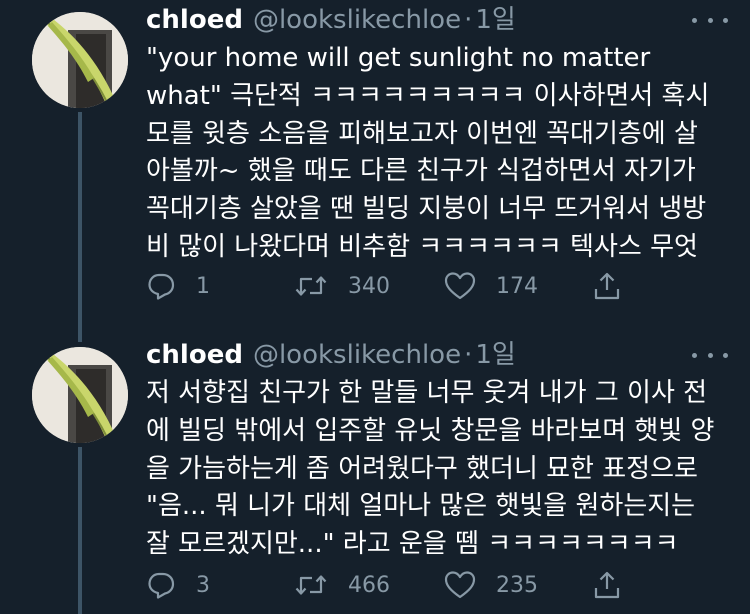 The width and height of the screenshot is (750, 614). Describe the element at coordinates (396, 585) in the screenshot. I see `tweet-actions: 3 466 235` at that location.